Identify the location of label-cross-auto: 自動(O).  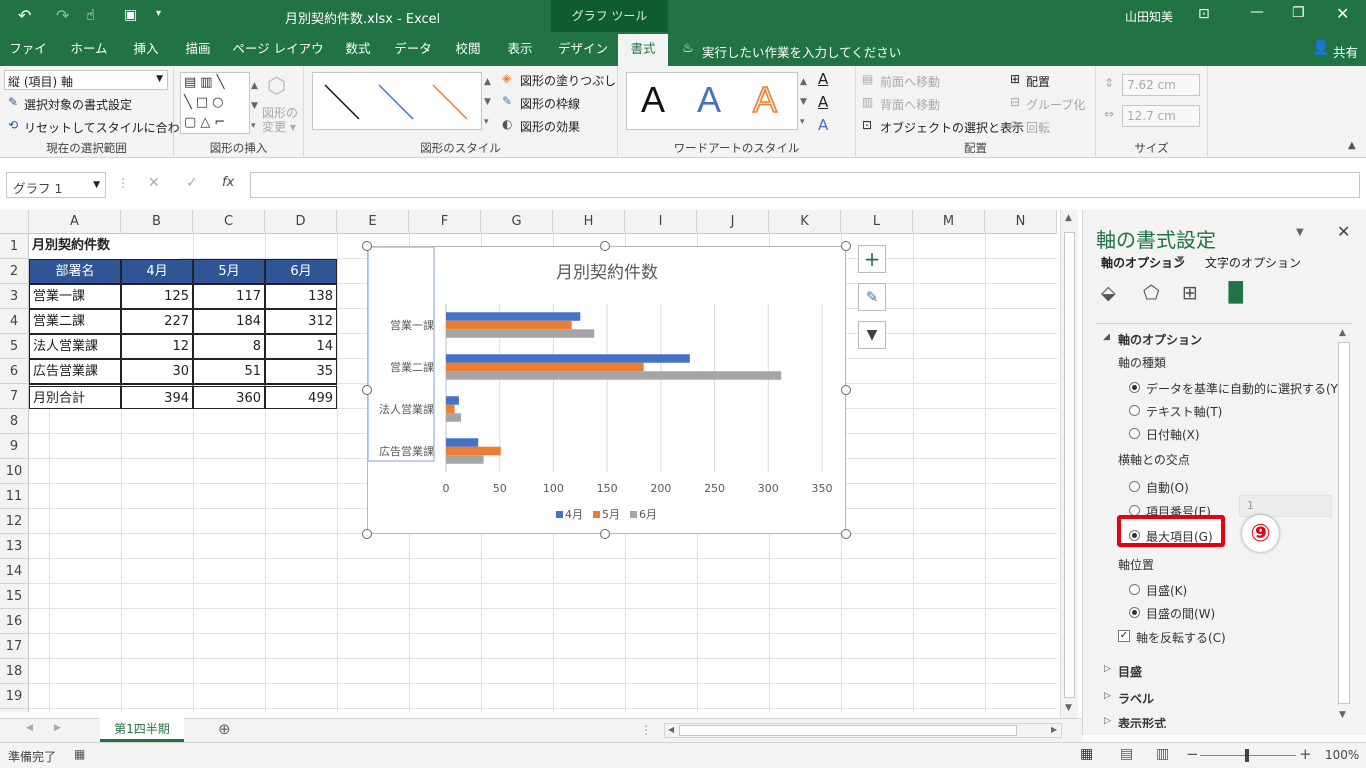
(1167, 487).